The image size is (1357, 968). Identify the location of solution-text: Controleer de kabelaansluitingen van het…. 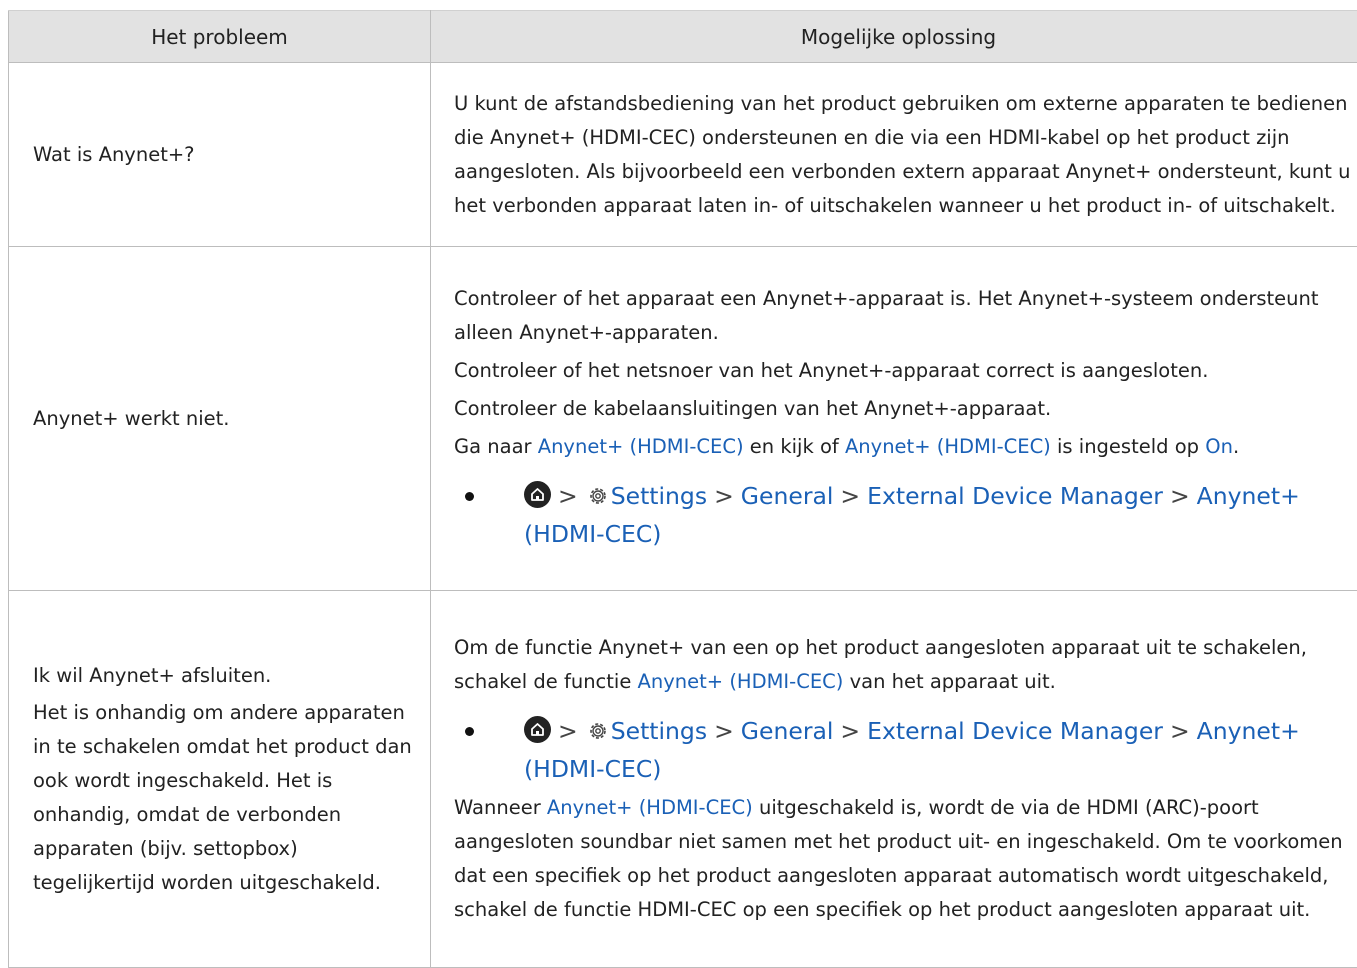
(905, 409).